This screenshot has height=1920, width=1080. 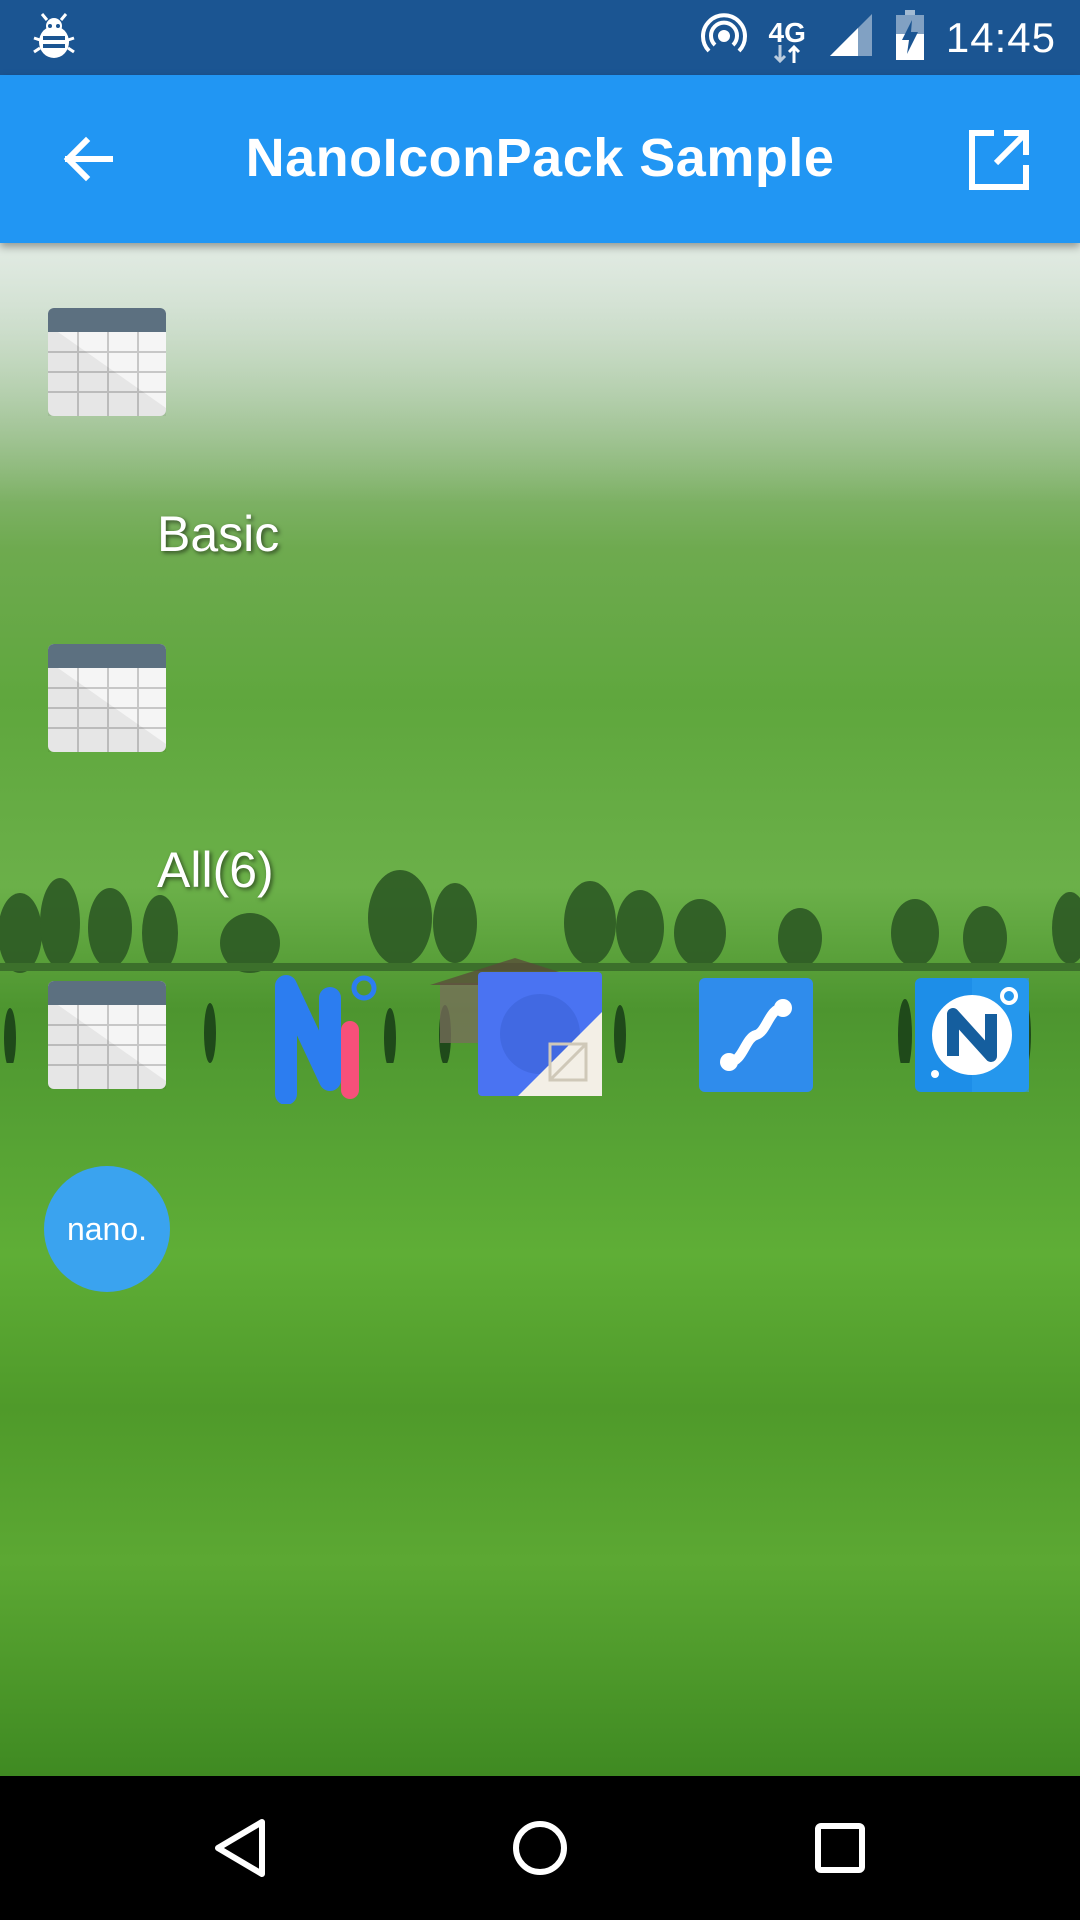 I want to click on network-4g-icon: 4G, so click(x=787, y=38).